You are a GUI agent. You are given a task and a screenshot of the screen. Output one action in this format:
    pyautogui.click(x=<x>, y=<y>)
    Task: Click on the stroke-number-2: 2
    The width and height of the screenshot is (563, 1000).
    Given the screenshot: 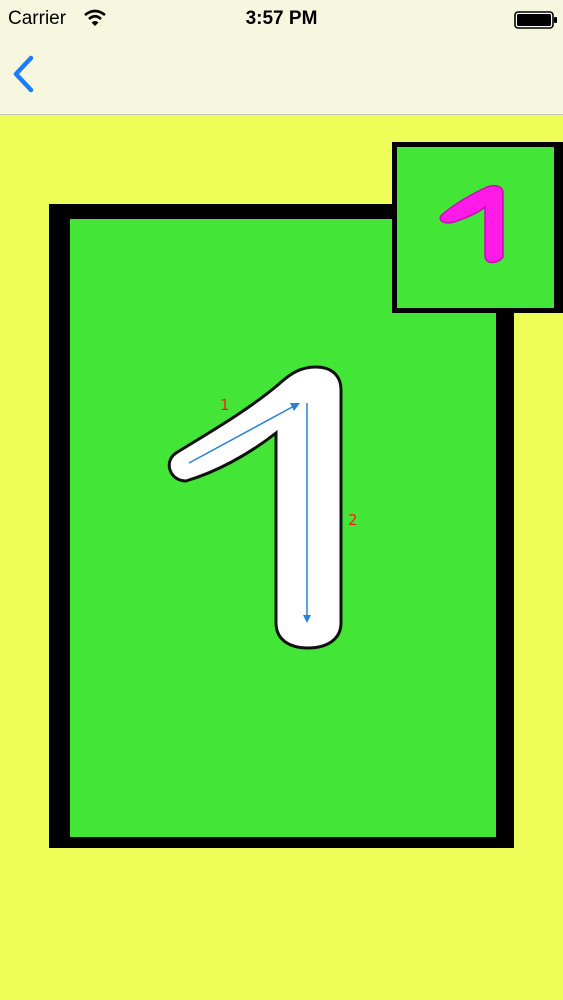 What is the action you would take?
    pyautogui.click(x=353, y=520)
    